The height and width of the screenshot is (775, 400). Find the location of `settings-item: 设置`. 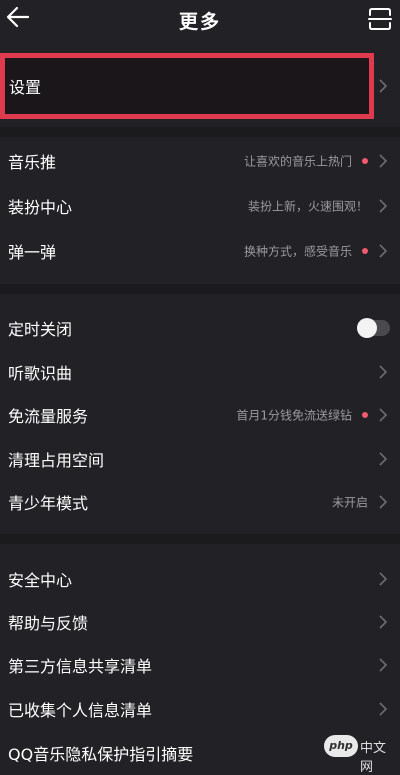

settings-item: 设置 is located at coordinates (187, 86).